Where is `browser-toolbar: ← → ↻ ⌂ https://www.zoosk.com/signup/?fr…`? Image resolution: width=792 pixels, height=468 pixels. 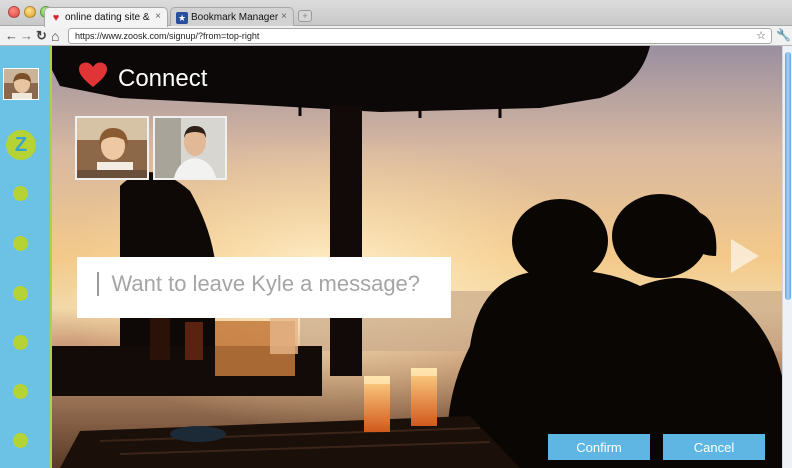 browser-toolbar: ← → ↻ ⌂ https://www.zoosk.com/signup/?fr… is located at coordinates (396, 36).